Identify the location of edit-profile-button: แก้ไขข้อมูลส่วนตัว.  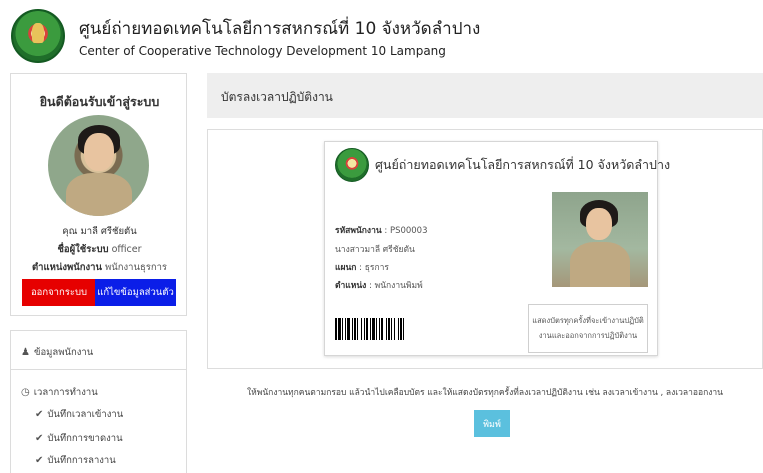
(135, 292).